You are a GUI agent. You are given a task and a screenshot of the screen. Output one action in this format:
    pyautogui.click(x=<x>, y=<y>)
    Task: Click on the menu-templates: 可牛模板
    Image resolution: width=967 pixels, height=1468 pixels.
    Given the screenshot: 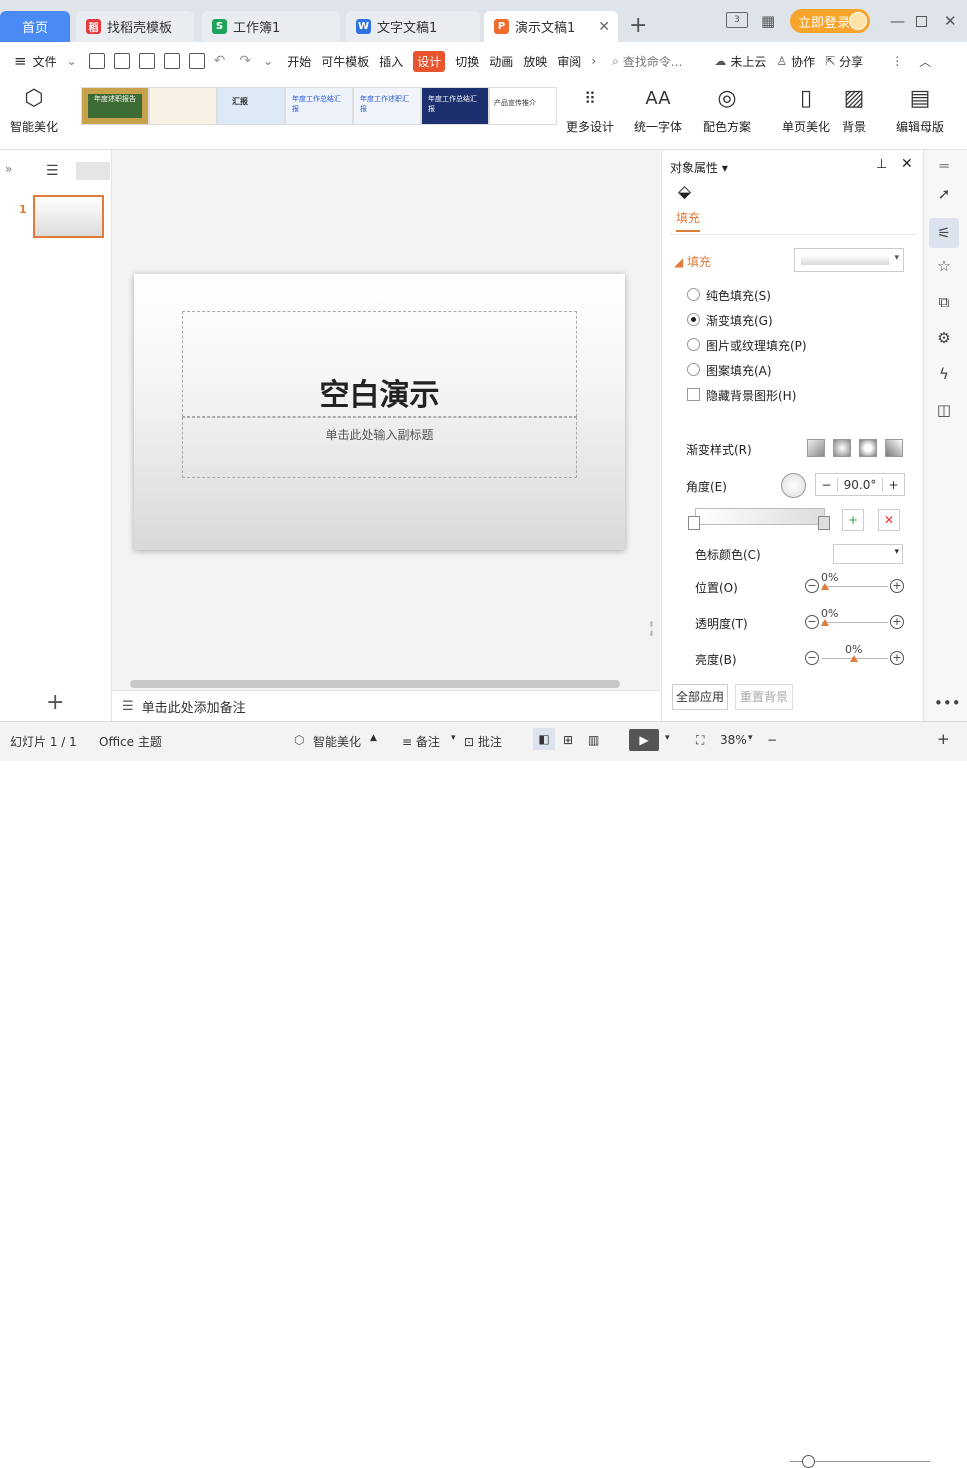 What is the action you would take?
    pyautogui.click(x=345, y=61)
    